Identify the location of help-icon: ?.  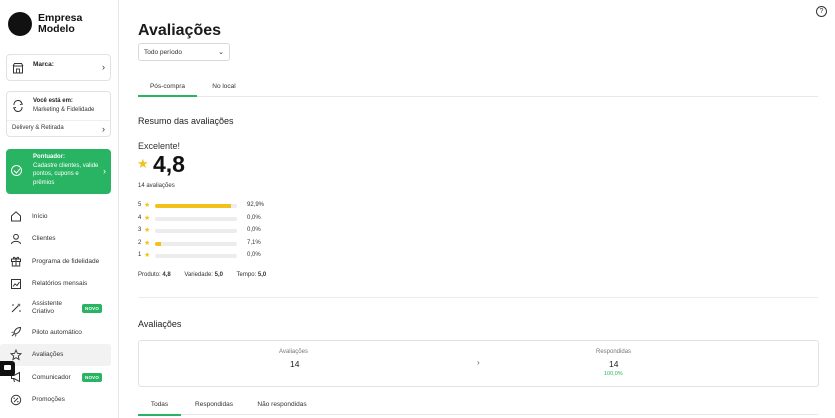
(821, 11).